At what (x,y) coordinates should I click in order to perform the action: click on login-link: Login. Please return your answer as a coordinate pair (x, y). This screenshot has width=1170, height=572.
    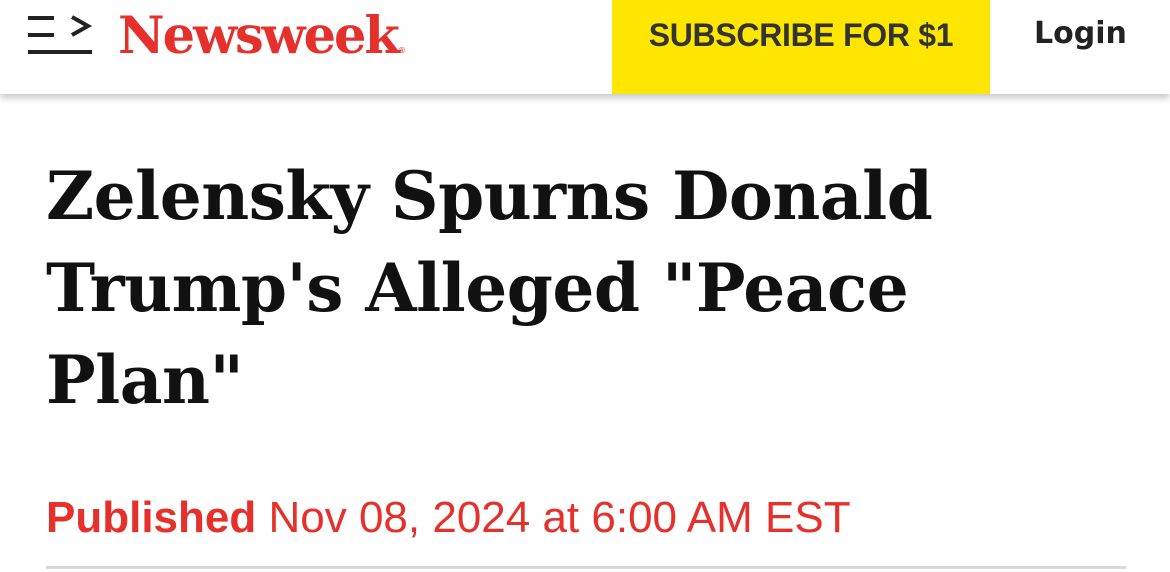
    Looking at the image, I should click on (1080, 34).